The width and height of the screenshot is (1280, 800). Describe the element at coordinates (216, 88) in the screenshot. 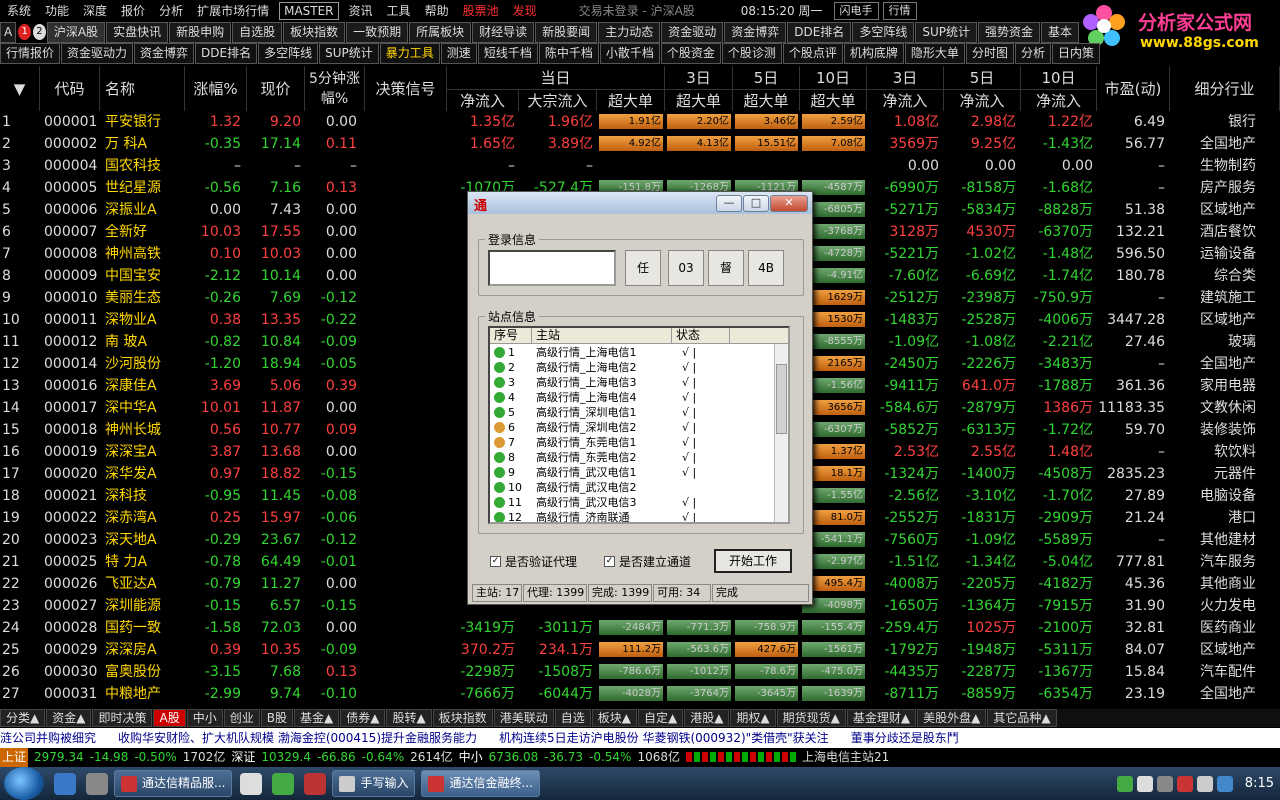

I see `header-change: 涨幅%` at that location.